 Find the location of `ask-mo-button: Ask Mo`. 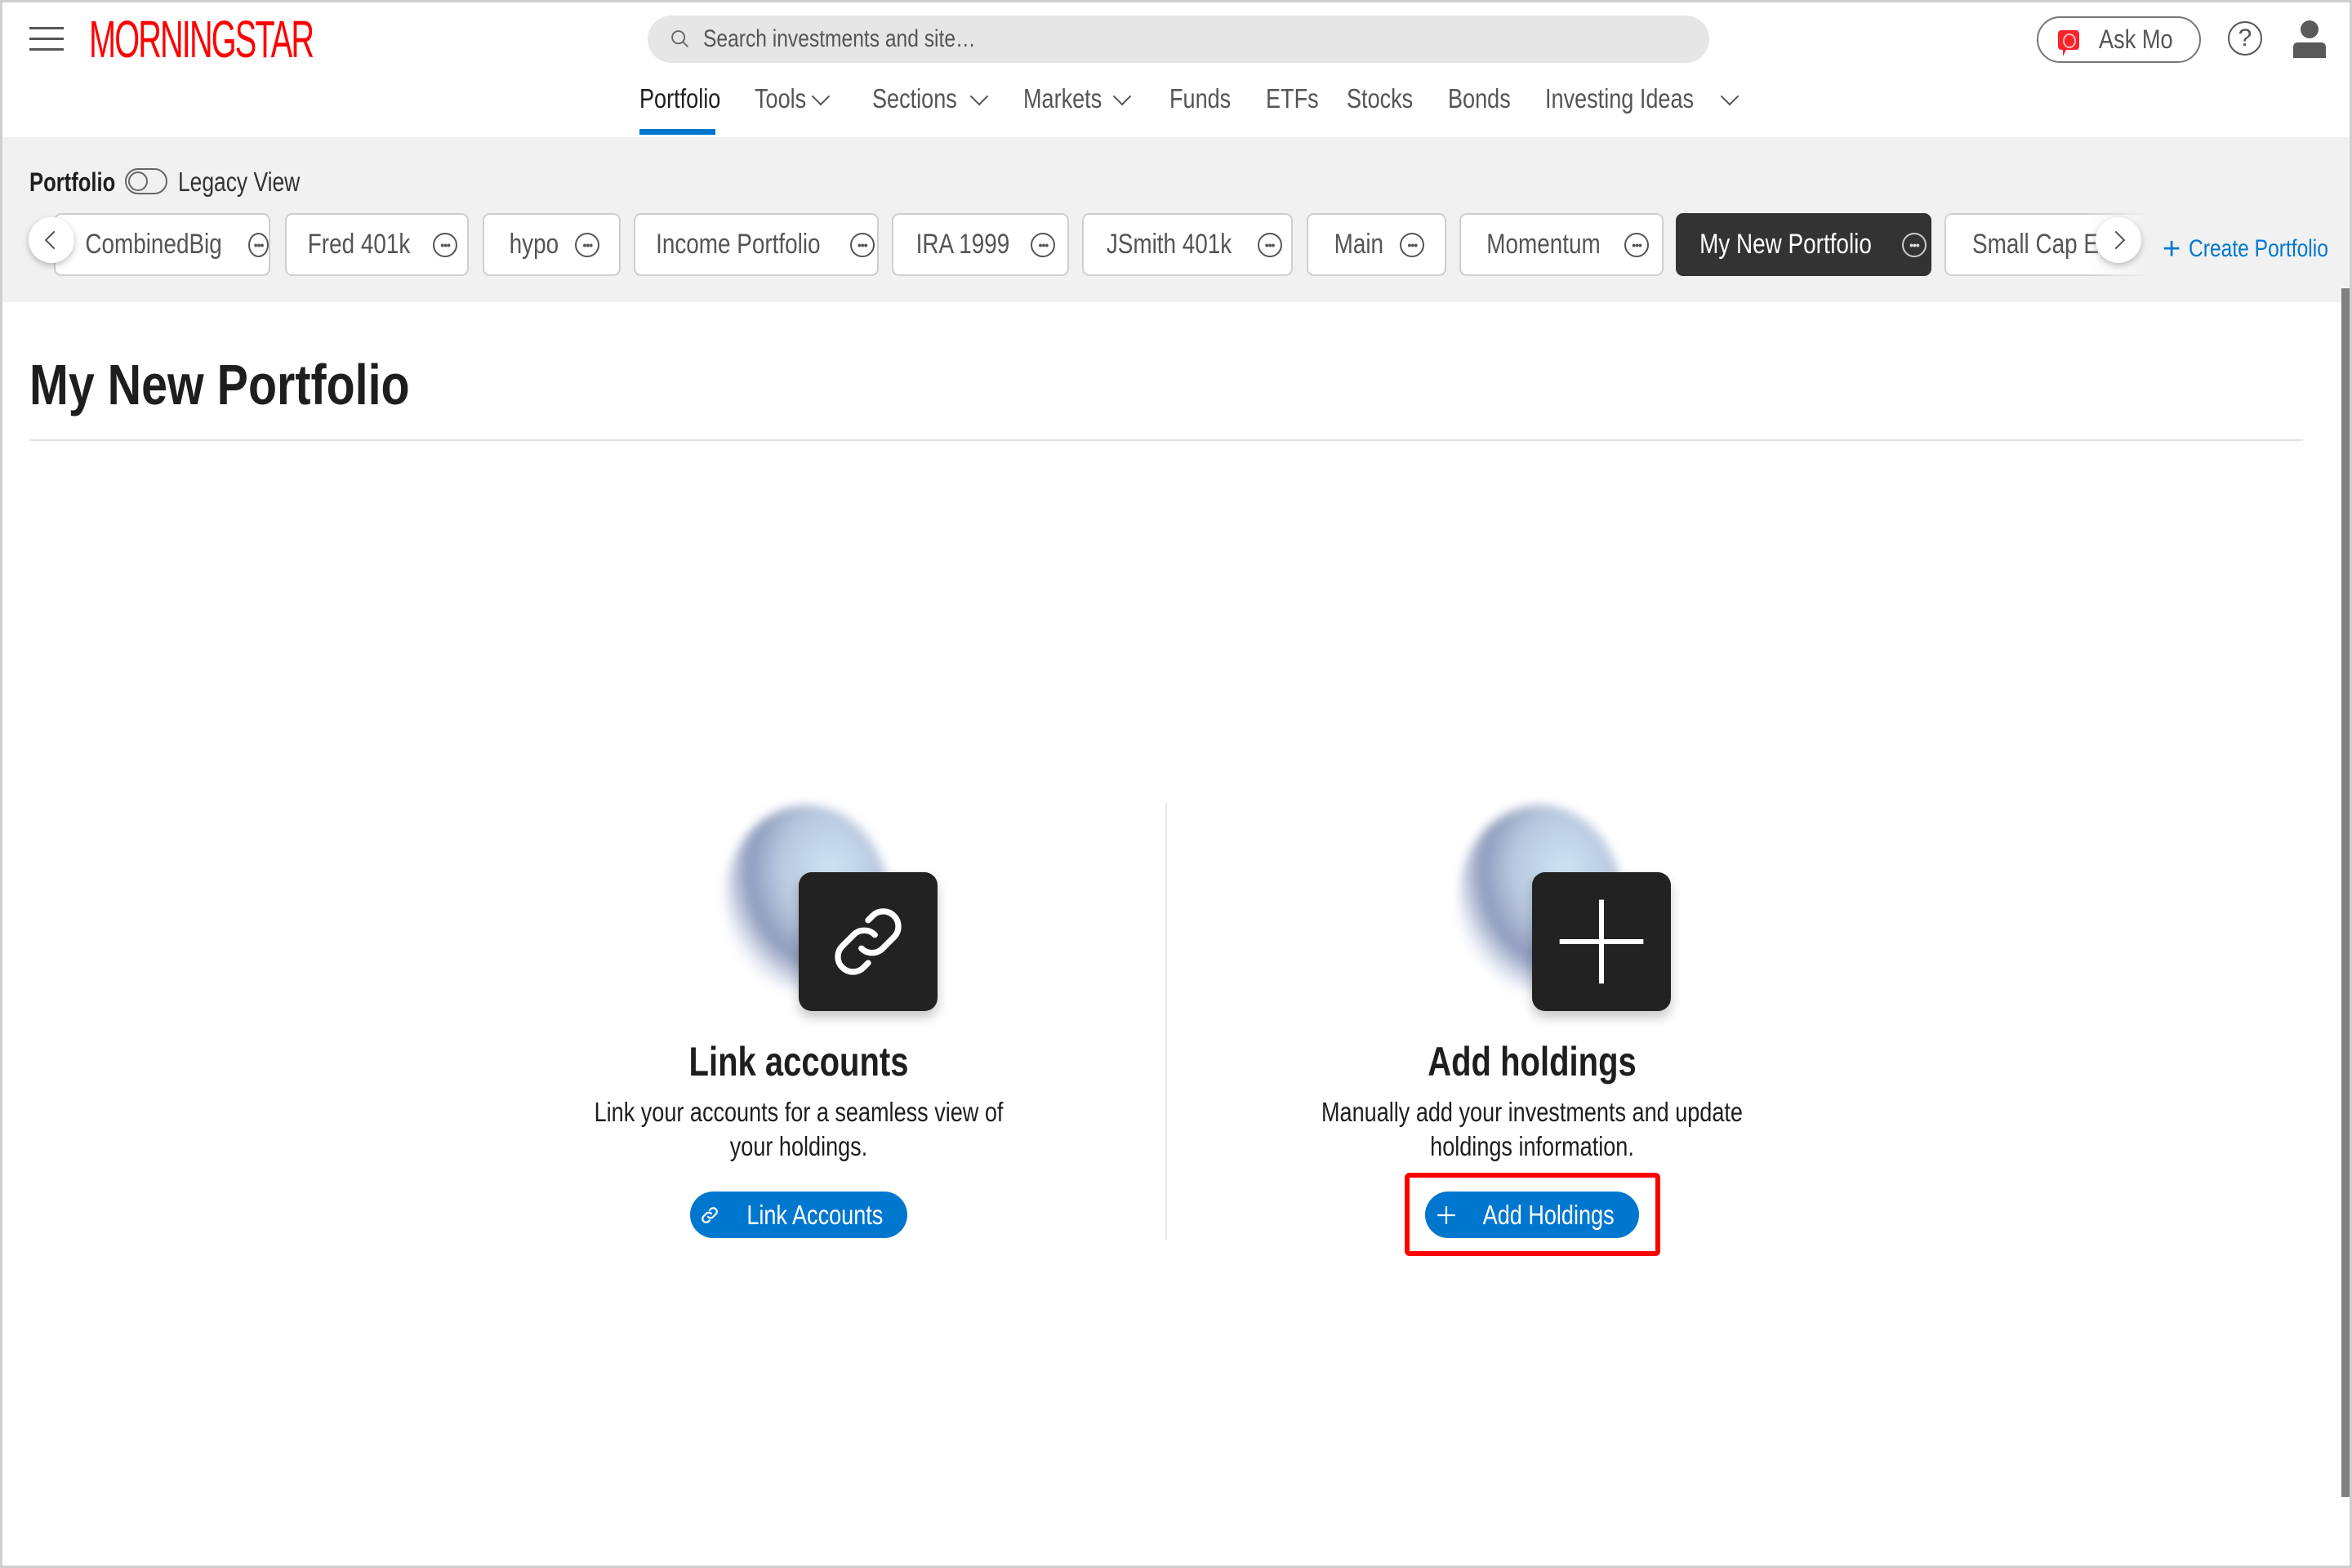

ask-mo-button: Ask Mo is located at coordinates (2119, 39).